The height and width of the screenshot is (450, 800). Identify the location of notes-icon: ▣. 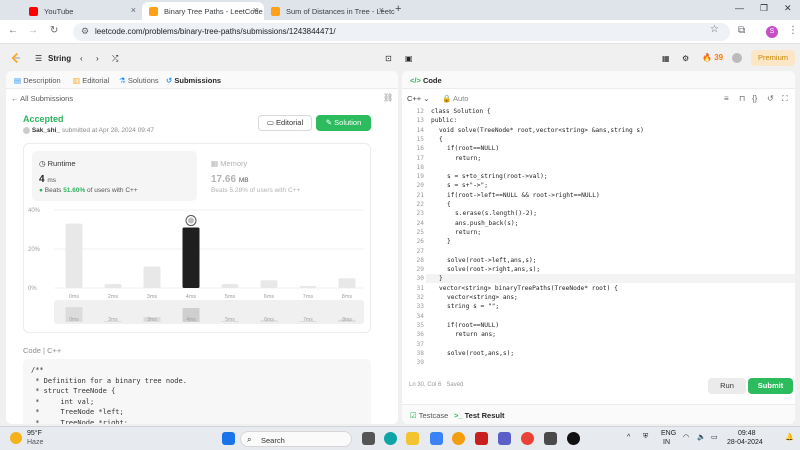
(409, 58).